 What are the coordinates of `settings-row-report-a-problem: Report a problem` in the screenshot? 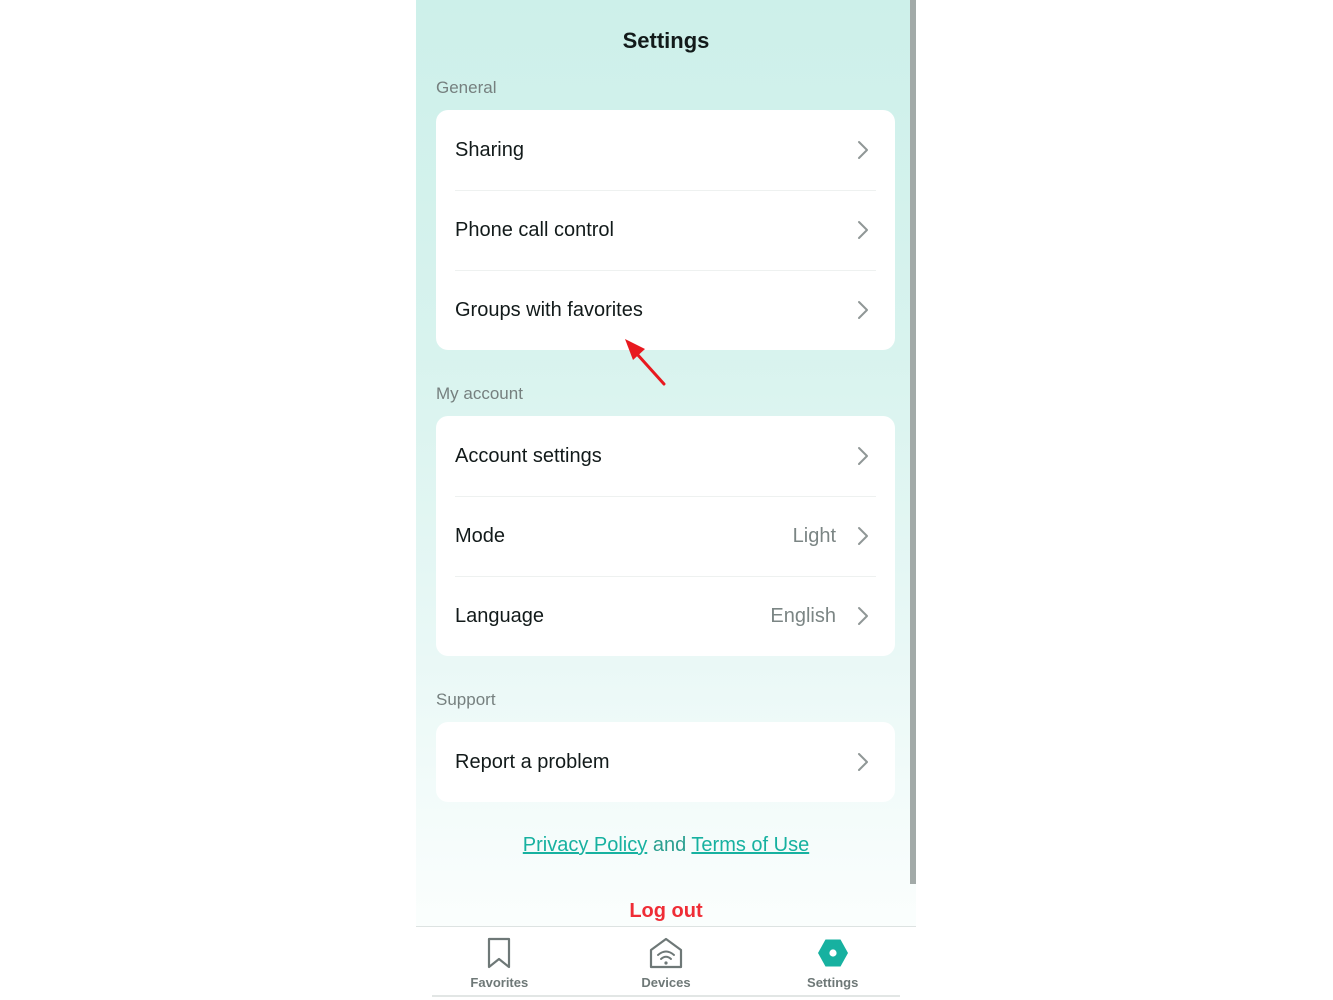 It's located at (665, 762).